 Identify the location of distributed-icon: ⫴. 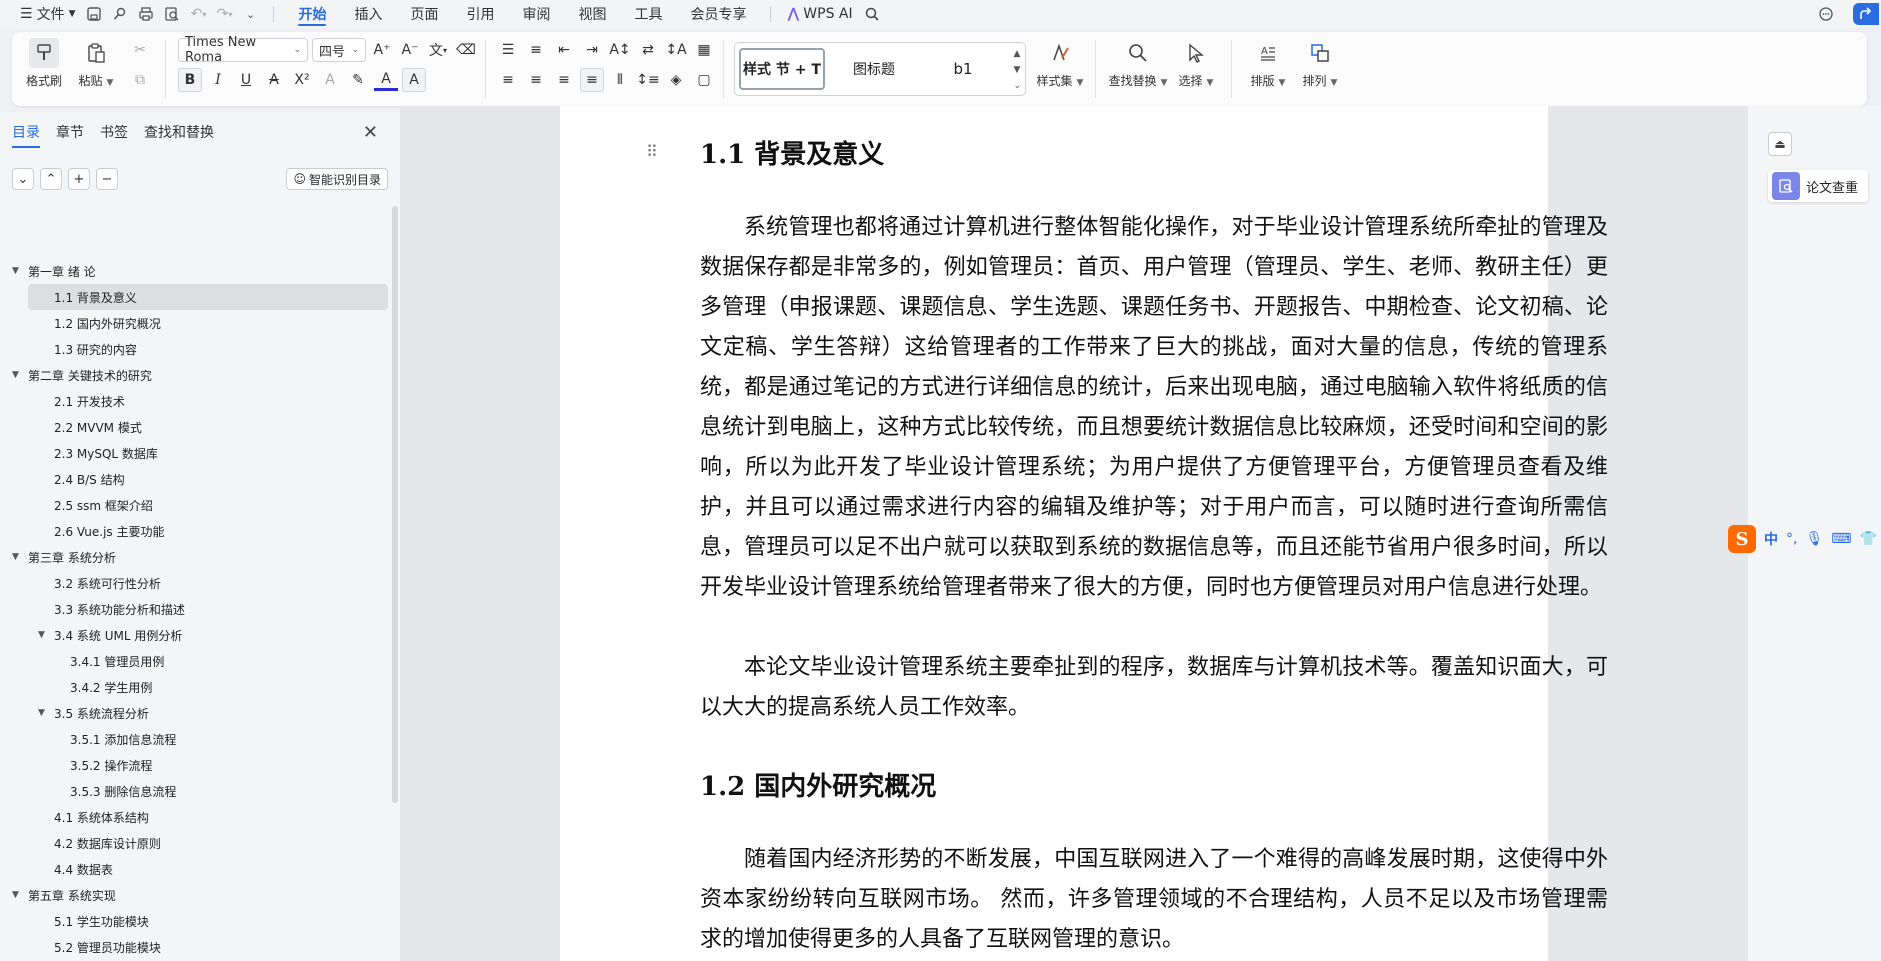
(620, 80).